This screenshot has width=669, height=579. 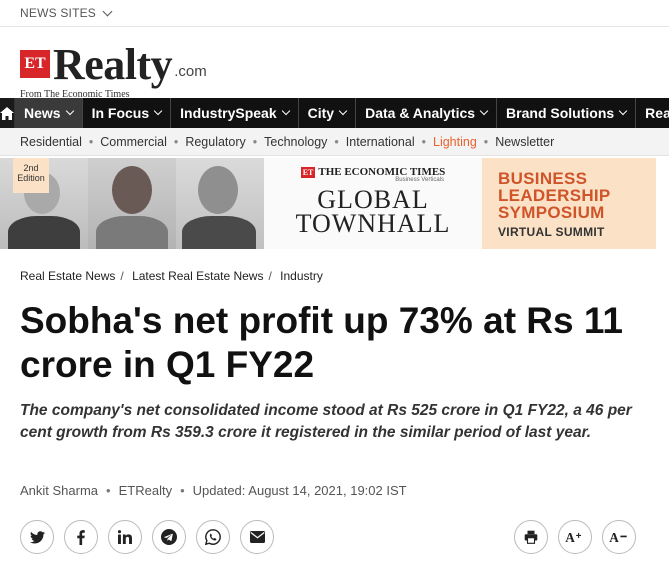 What do you see at coordinates (59, 490) in the screenshot?
I see `author-link: Ankit Sharma` at bounding box center [59, 490].